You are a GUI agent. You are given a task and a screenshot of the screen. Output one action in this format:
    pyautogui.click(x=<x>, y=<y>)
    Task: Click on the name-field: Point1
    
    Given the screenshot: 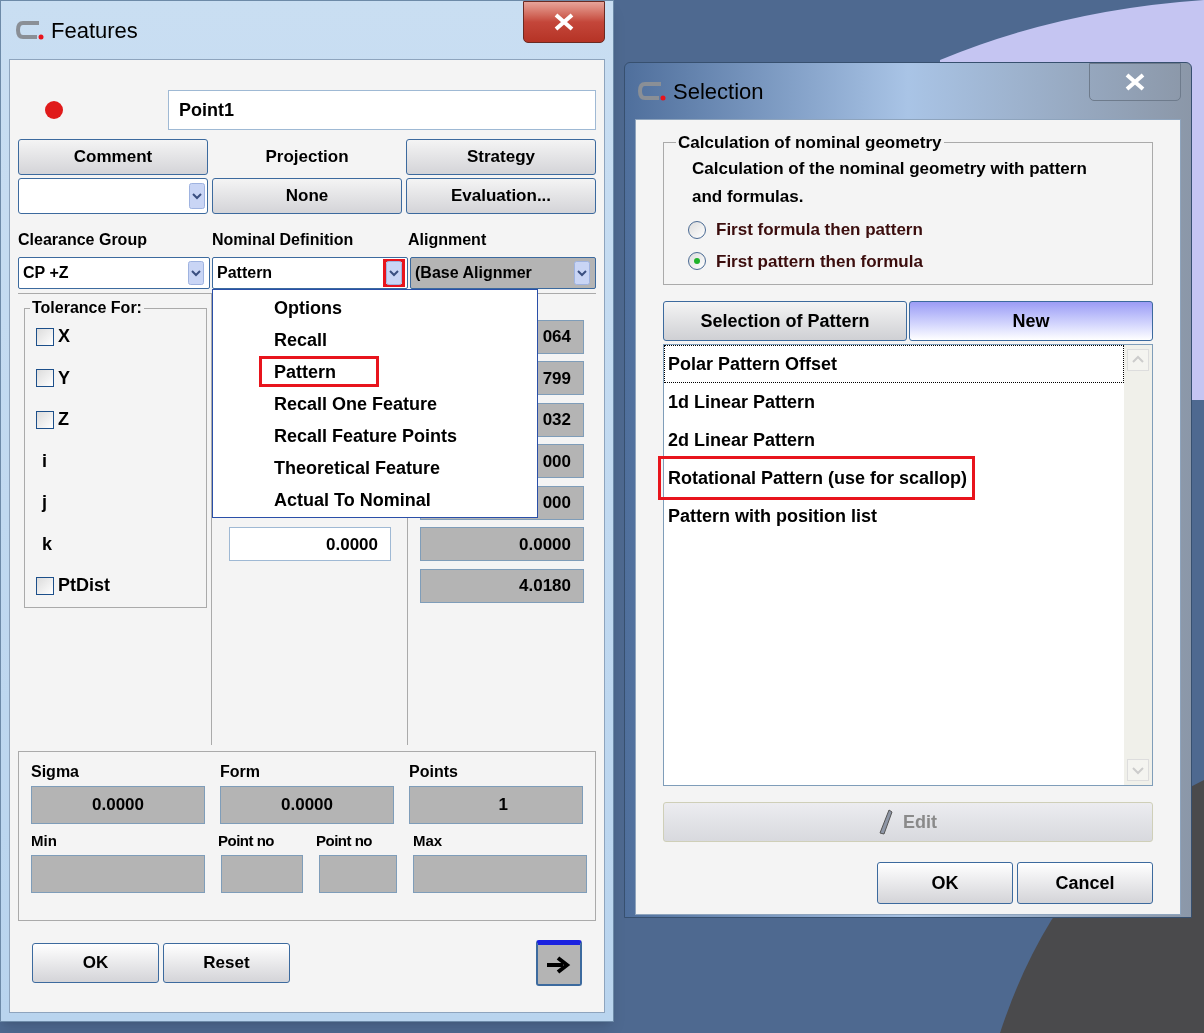 What is the action you would take?
    pyautogui.click(x=382, y=110)
    